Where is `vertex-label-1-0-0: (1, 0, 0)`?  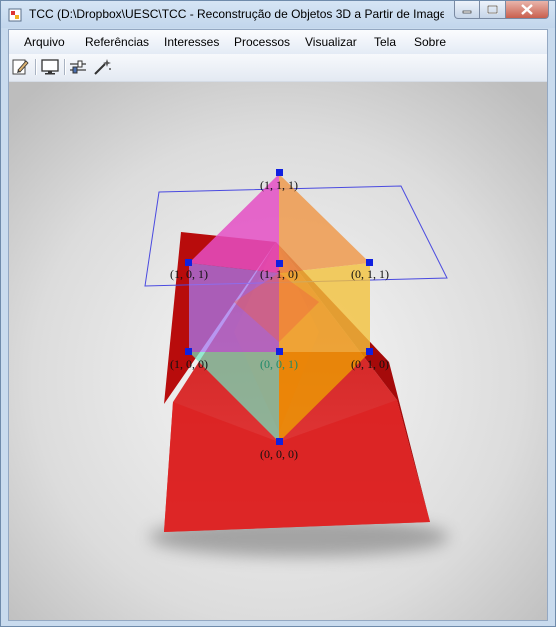 vertex-label-1-0-0: (1, 0, 0) is located at coordinates (189, 364).